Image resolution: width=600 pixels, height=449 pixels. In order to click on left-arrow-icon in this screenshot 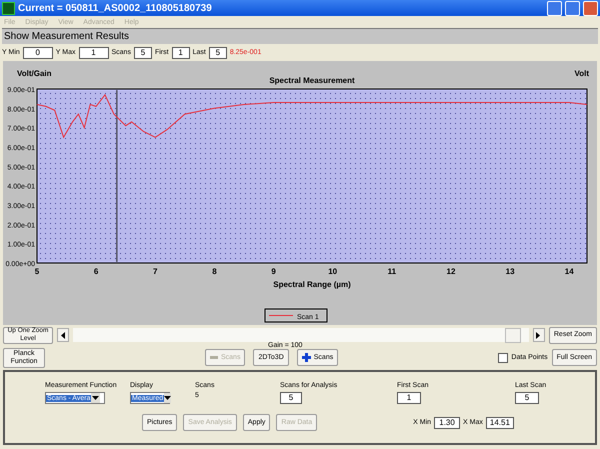, I will do `click(63, 335)`.